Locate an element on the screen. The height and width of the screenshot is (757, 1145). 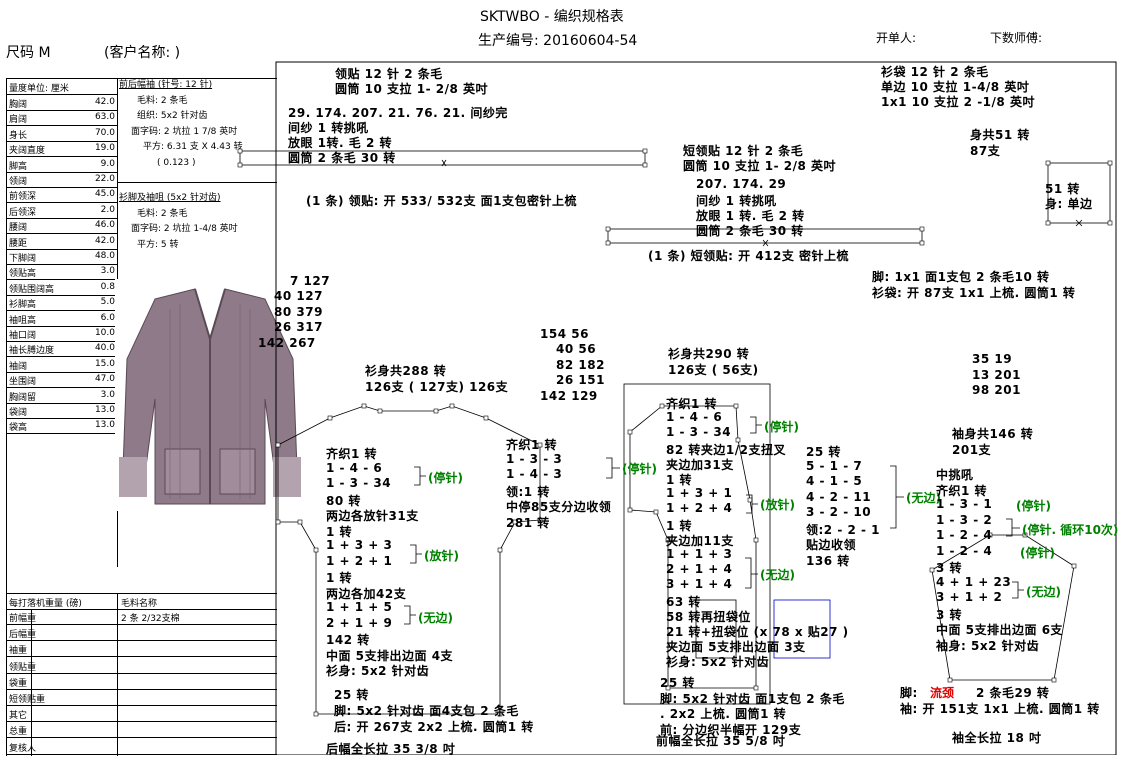
annotation-line: 1 + 1 + 5 is located at coordinates (359, 607).